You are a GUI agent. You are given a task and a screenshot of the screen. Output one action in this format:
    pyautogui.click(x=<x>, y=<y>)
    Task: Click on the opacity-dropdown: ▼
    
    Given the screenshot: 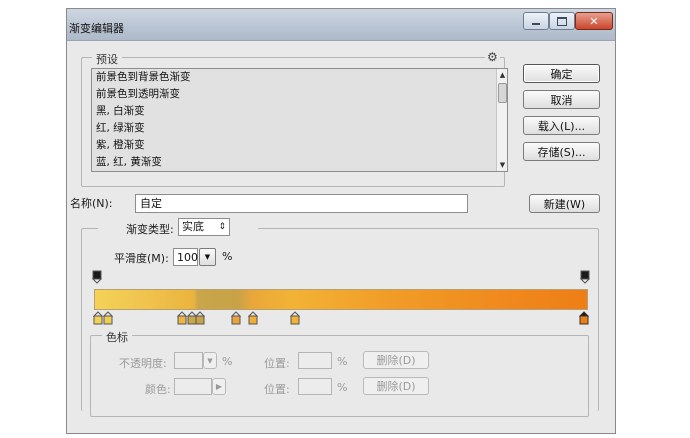 What is the action you would take?
    pyautogui.click(x=210, y=360)
    